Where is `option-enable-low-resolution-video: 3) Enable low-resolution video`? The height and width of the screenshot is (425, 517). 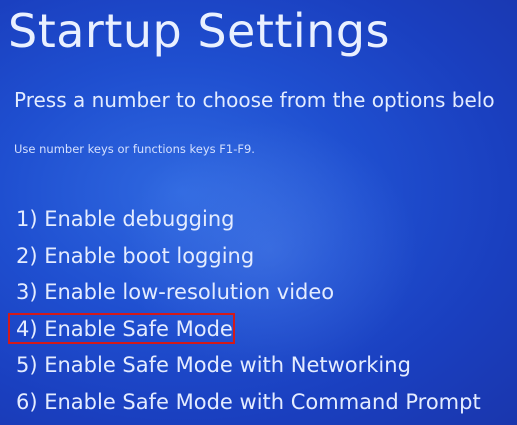 option-enable-low-resolution-video: 3) Enable low-resolution video is located at coordinates (248, 295).